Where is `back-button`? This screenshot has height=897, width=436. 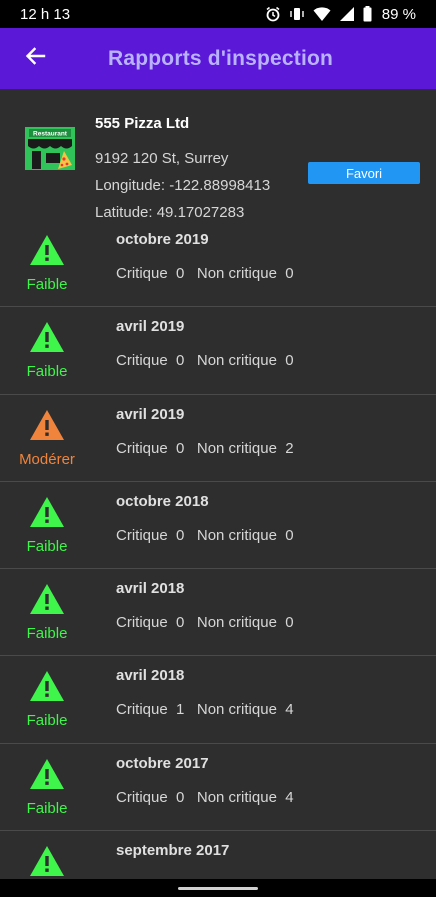 back-button is located at coordinates (35, 58).